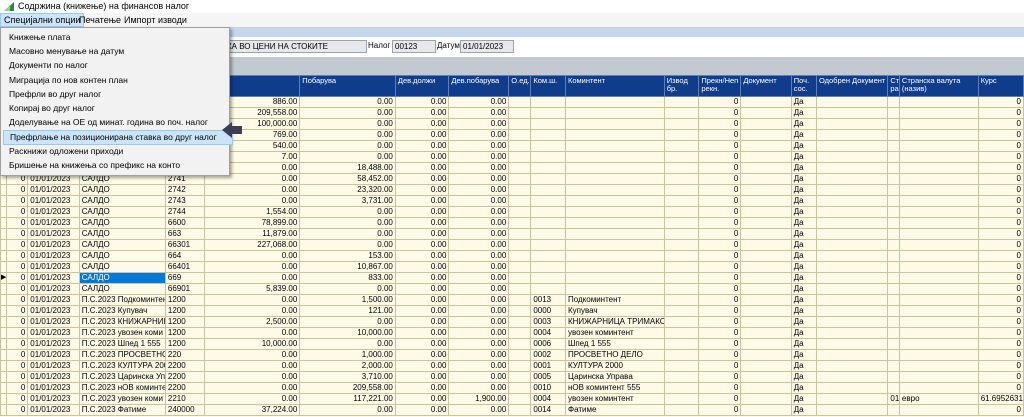 The image size is (1024, 417). Describe the element at coordinates (614, 410) in the screenshot. I see `table-cell: Фатиме` at that location.